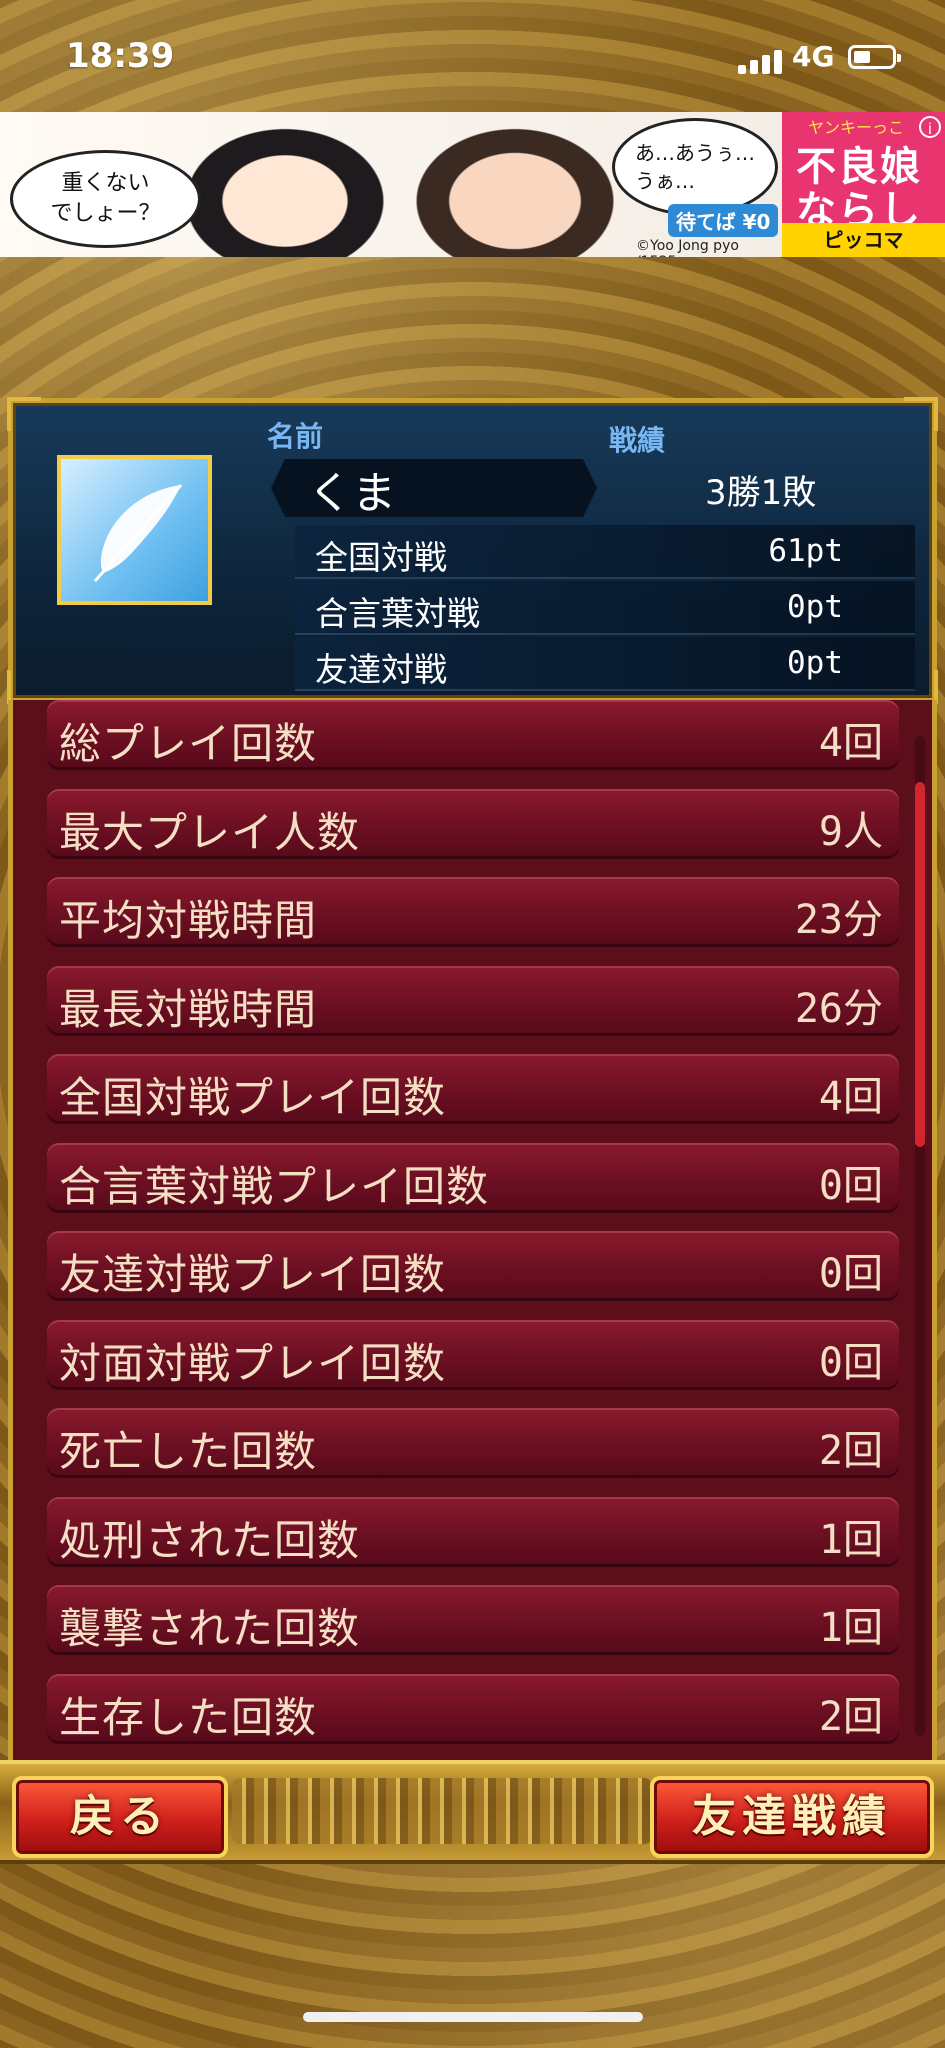 Image resolution: width=945 pixels, height=2048 pixels. I want to click on back-button: 戻る, so click(120, 1817).